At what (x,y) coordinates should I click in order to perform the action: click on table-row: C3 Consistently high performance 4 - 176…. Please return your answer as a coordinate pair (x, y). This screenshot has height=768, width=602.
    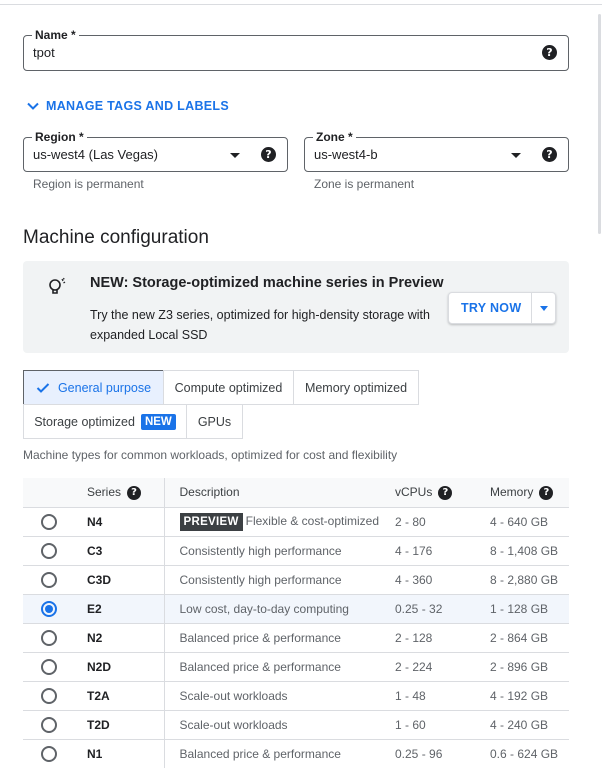
    Looking at the image, I should click on (296, 551).